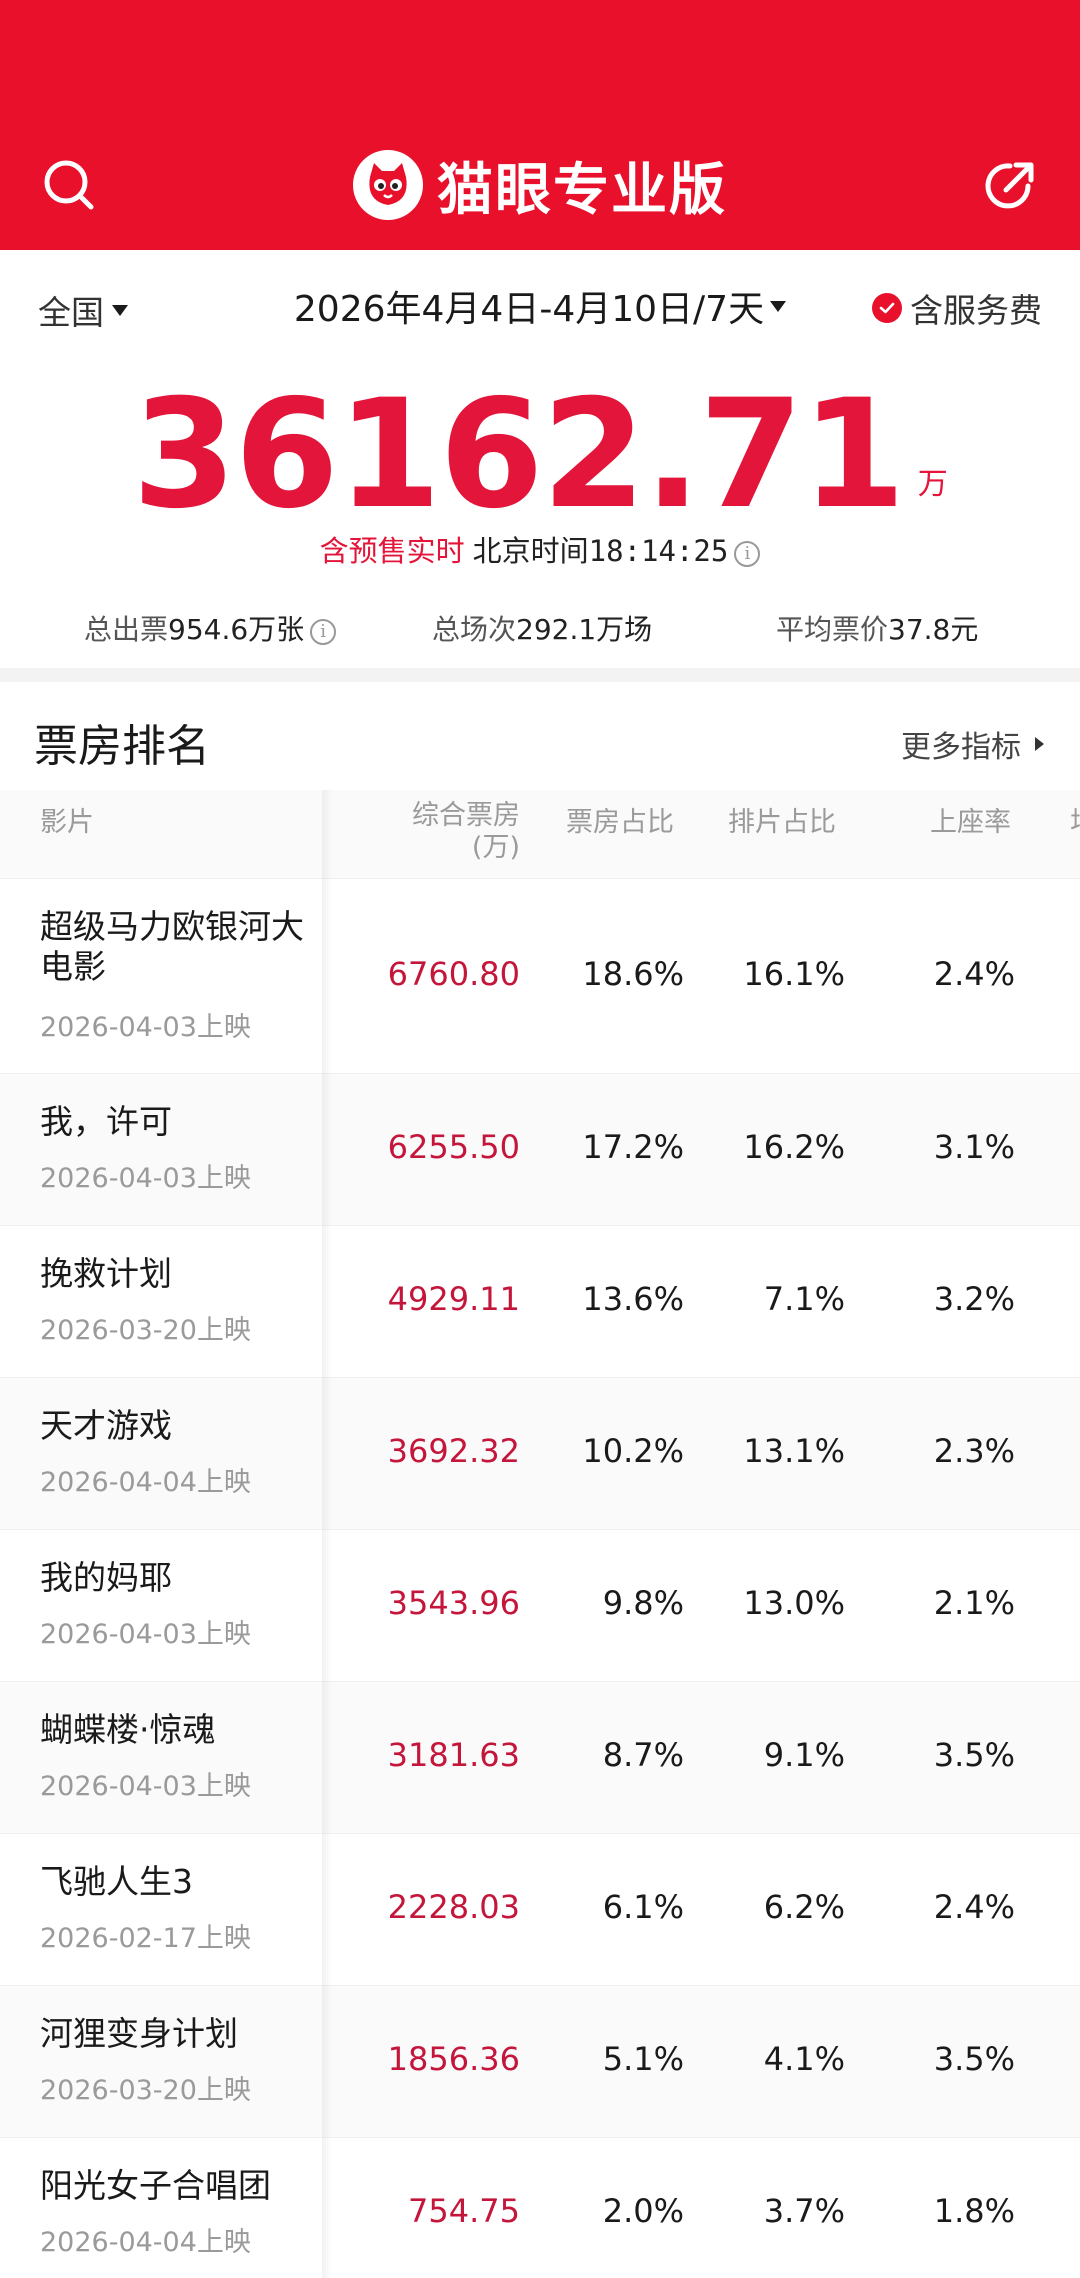  I want to click on total-boxoffice: 36162.71 万, so click(540, 455).